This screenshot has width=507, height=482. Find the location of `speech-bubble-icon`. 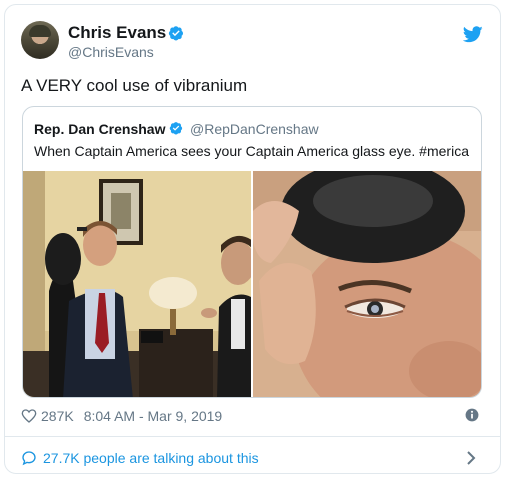

speech-bubble-icon is located at coordinates (29, 458).